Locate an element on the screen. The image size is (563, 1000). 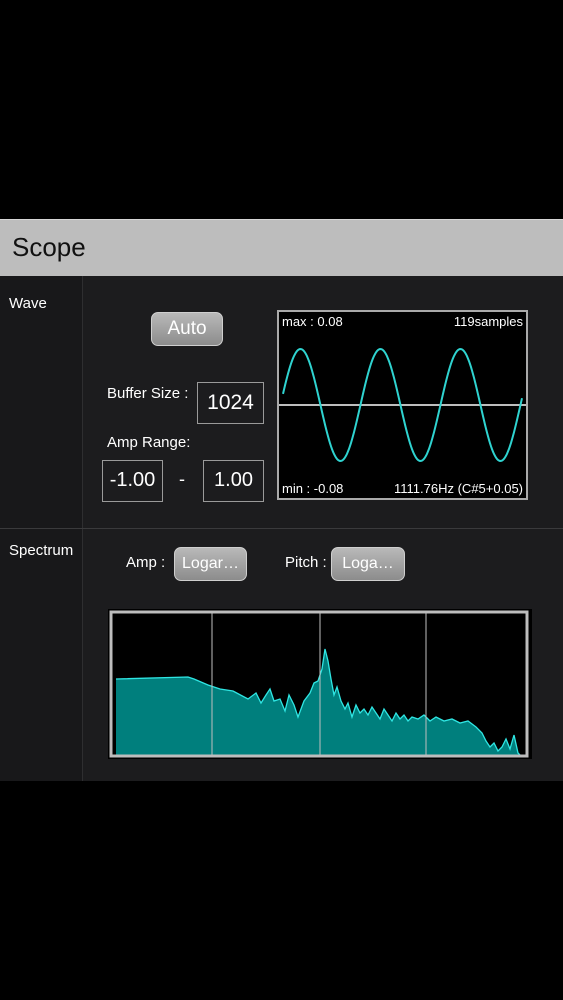
page-title: Scope is located at coordinates (49, 247).